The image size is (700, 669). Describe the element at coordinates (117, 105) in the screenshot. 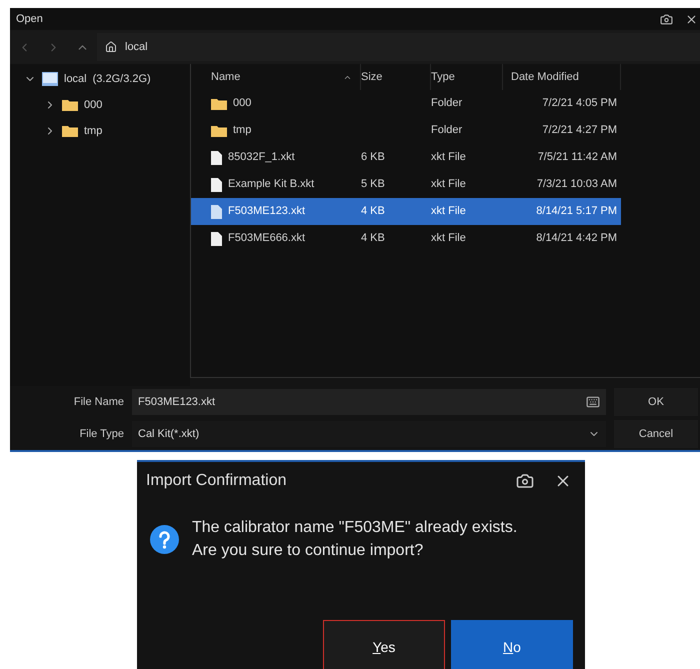

I see `tree-item: 000` at that location.